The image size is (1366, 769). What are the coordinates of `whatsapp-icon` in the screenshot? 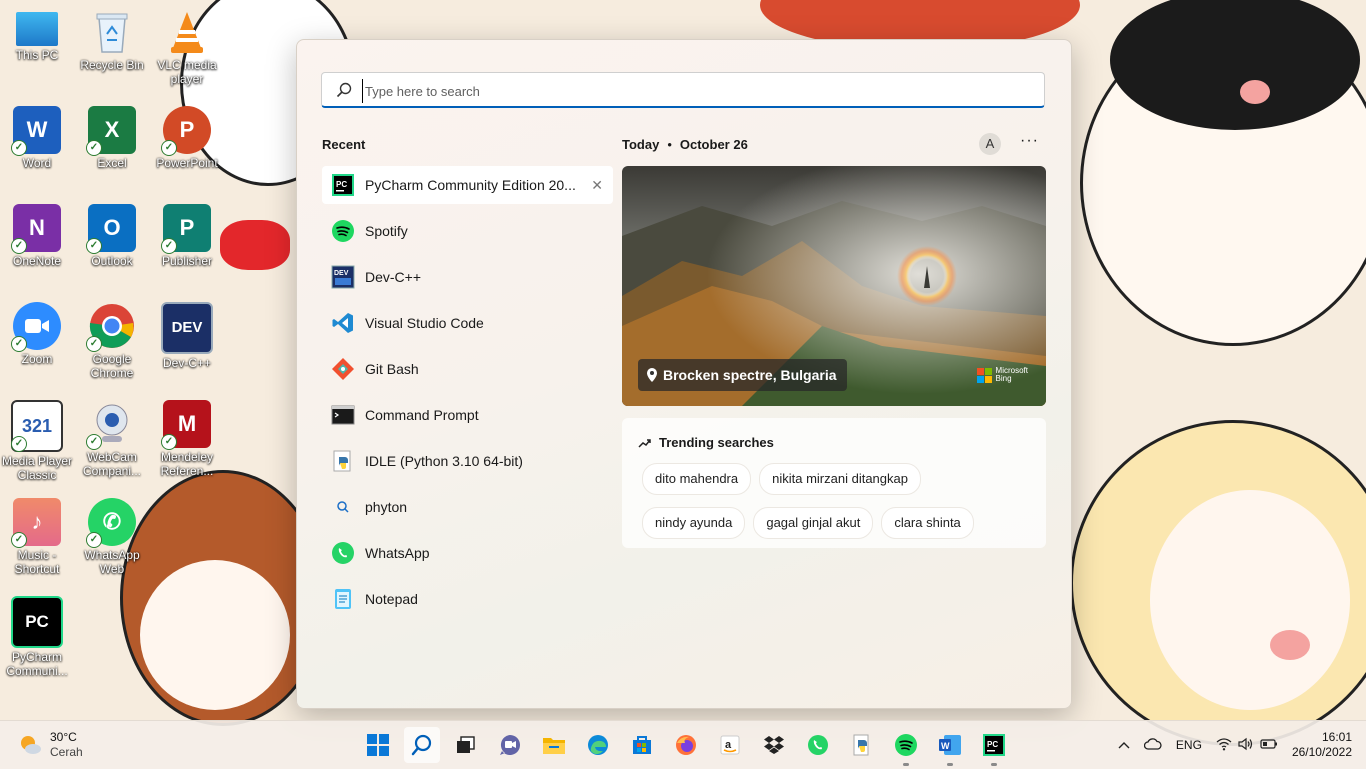 It's located at (343, 553).